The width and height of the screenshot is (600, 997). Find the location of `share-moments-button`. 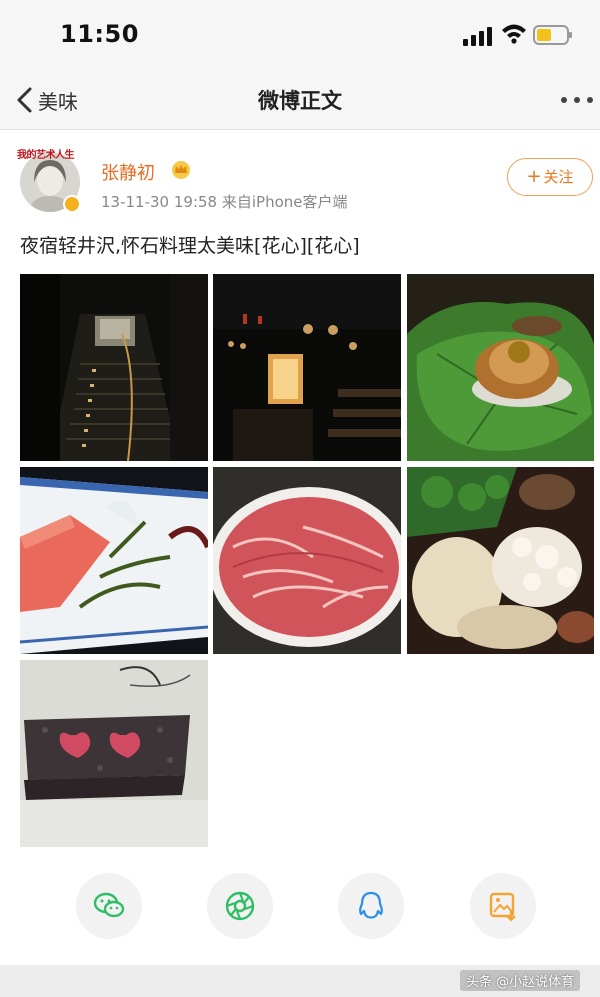

share-moments-button is located at coordinates (240, 906).